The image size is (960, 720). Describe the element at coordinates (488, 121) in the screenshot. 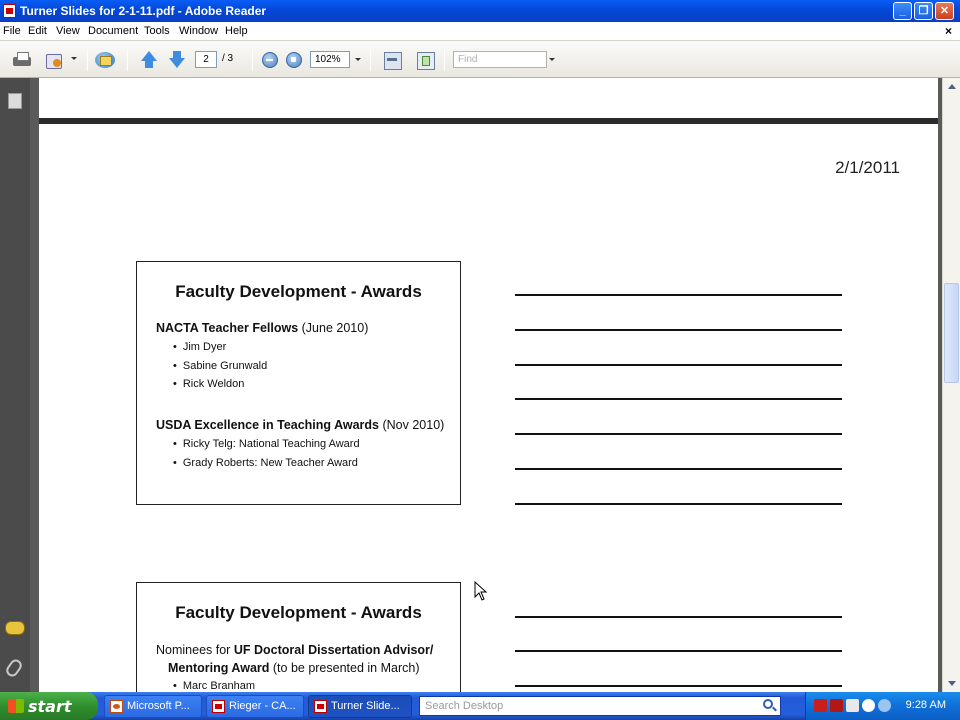

I see `page-divider` at that location.